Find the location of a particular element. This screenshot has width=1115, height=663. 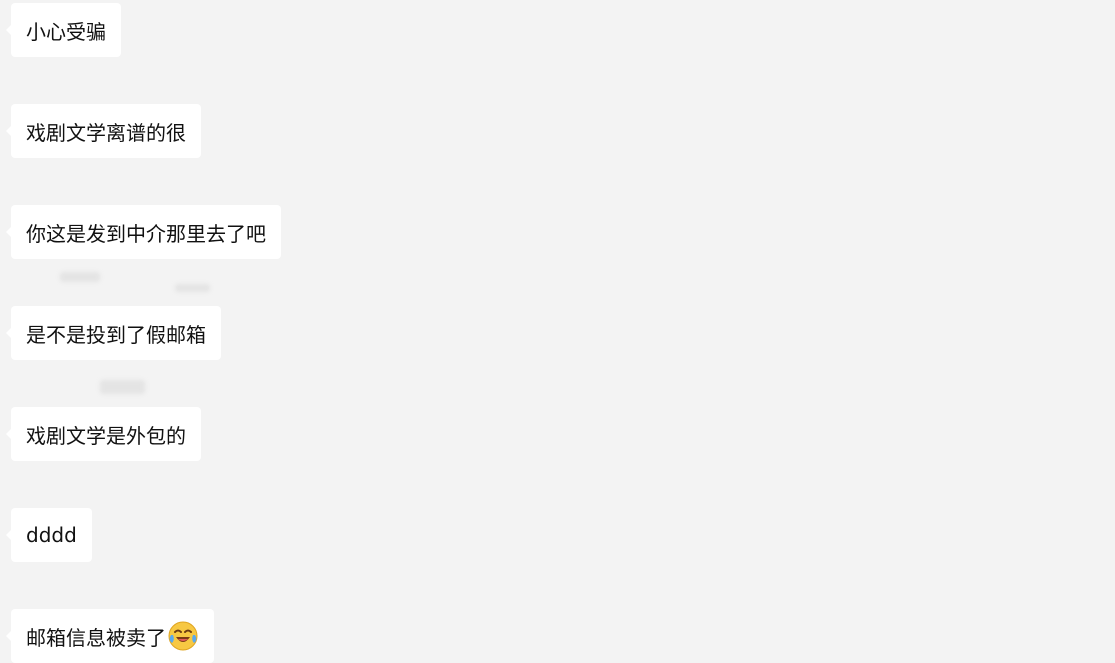

message-text: 你这是发到中介那里去了吧 is located at coordinates (146, 233).